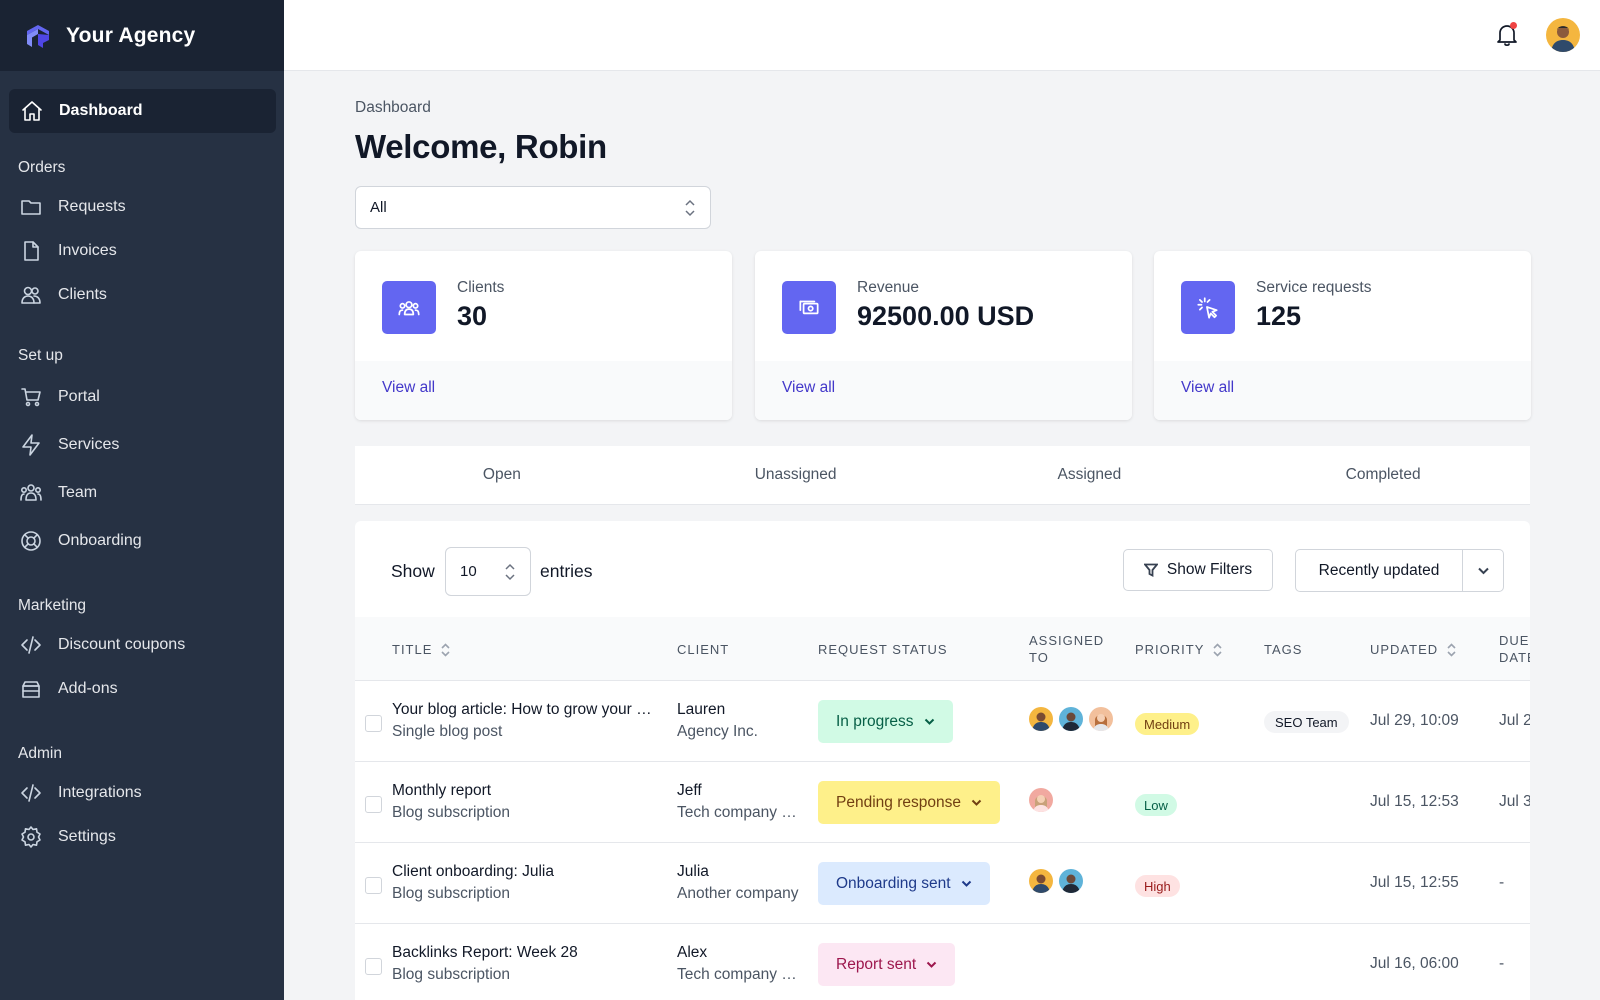  Describe the element at coordinates (1514, 649) in the screenshot. I see `column-header-due-date: Due date` at that location.